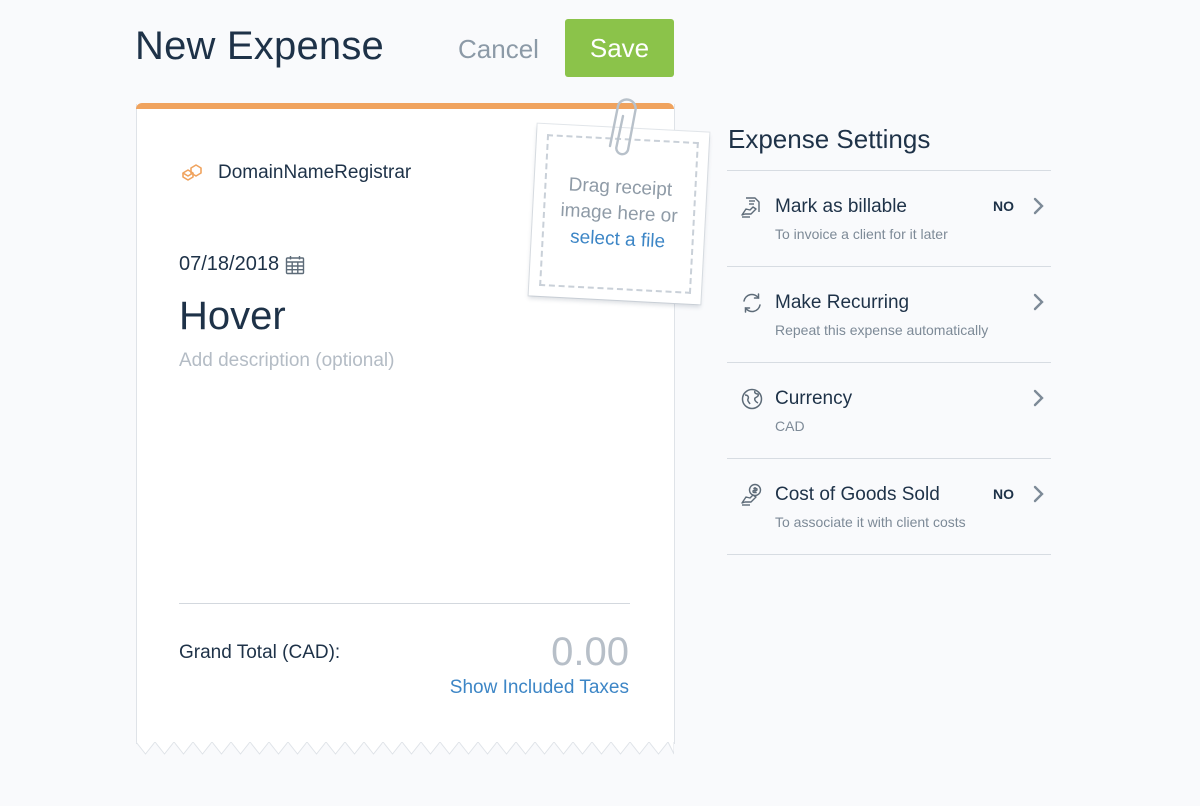 Image resolution: width=1200 pixels, height=806 pixels. Describe the element at coordinates (619, 48) in the screenshot. I see `save-button: Save` at that location.